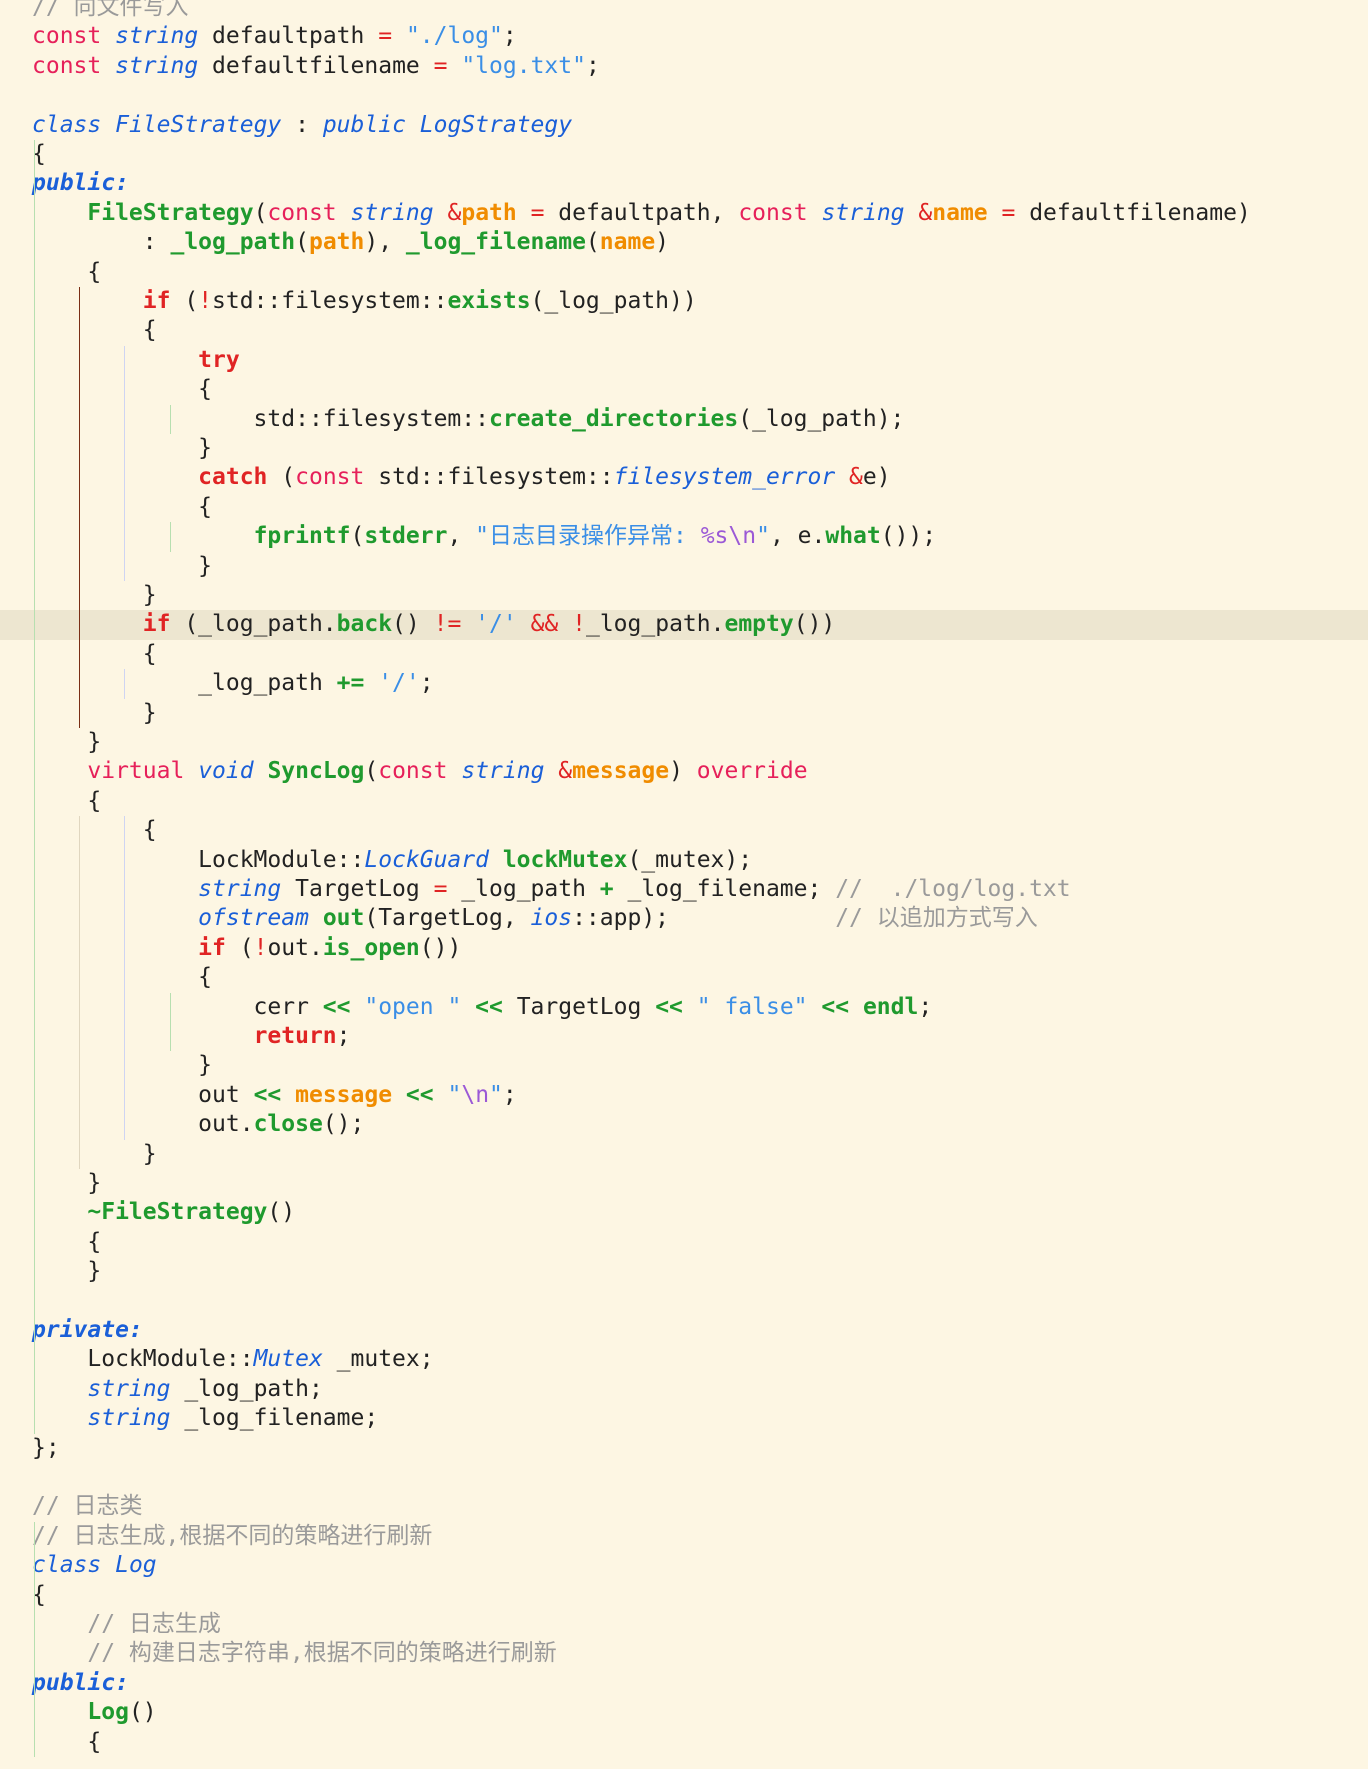  What do you see at coordinates (684, 683) in the screenshot?
I see `code-line: _log_path += '/';` at bounding box center [684, 683].